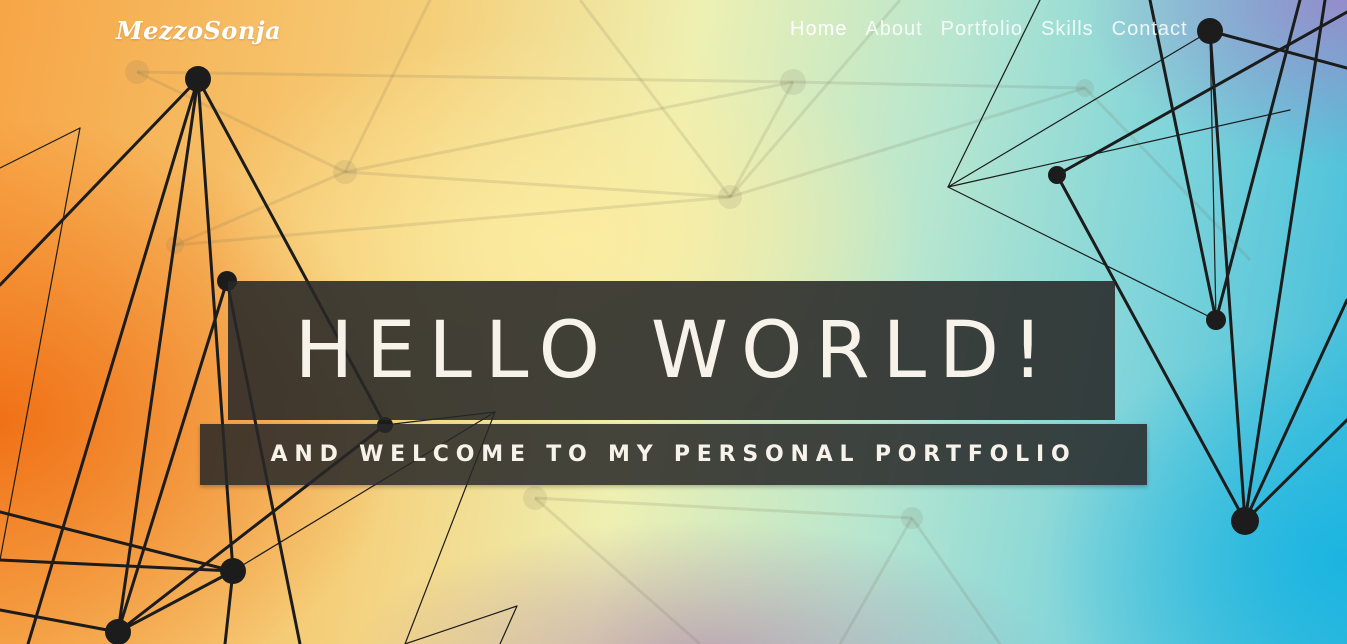 Image resolution: width=1347 pixels, height=644 pixels. Describe the element at coordinates (198, 30) in the screenshot. I see `site-logo: MezzoSonja` at that location.